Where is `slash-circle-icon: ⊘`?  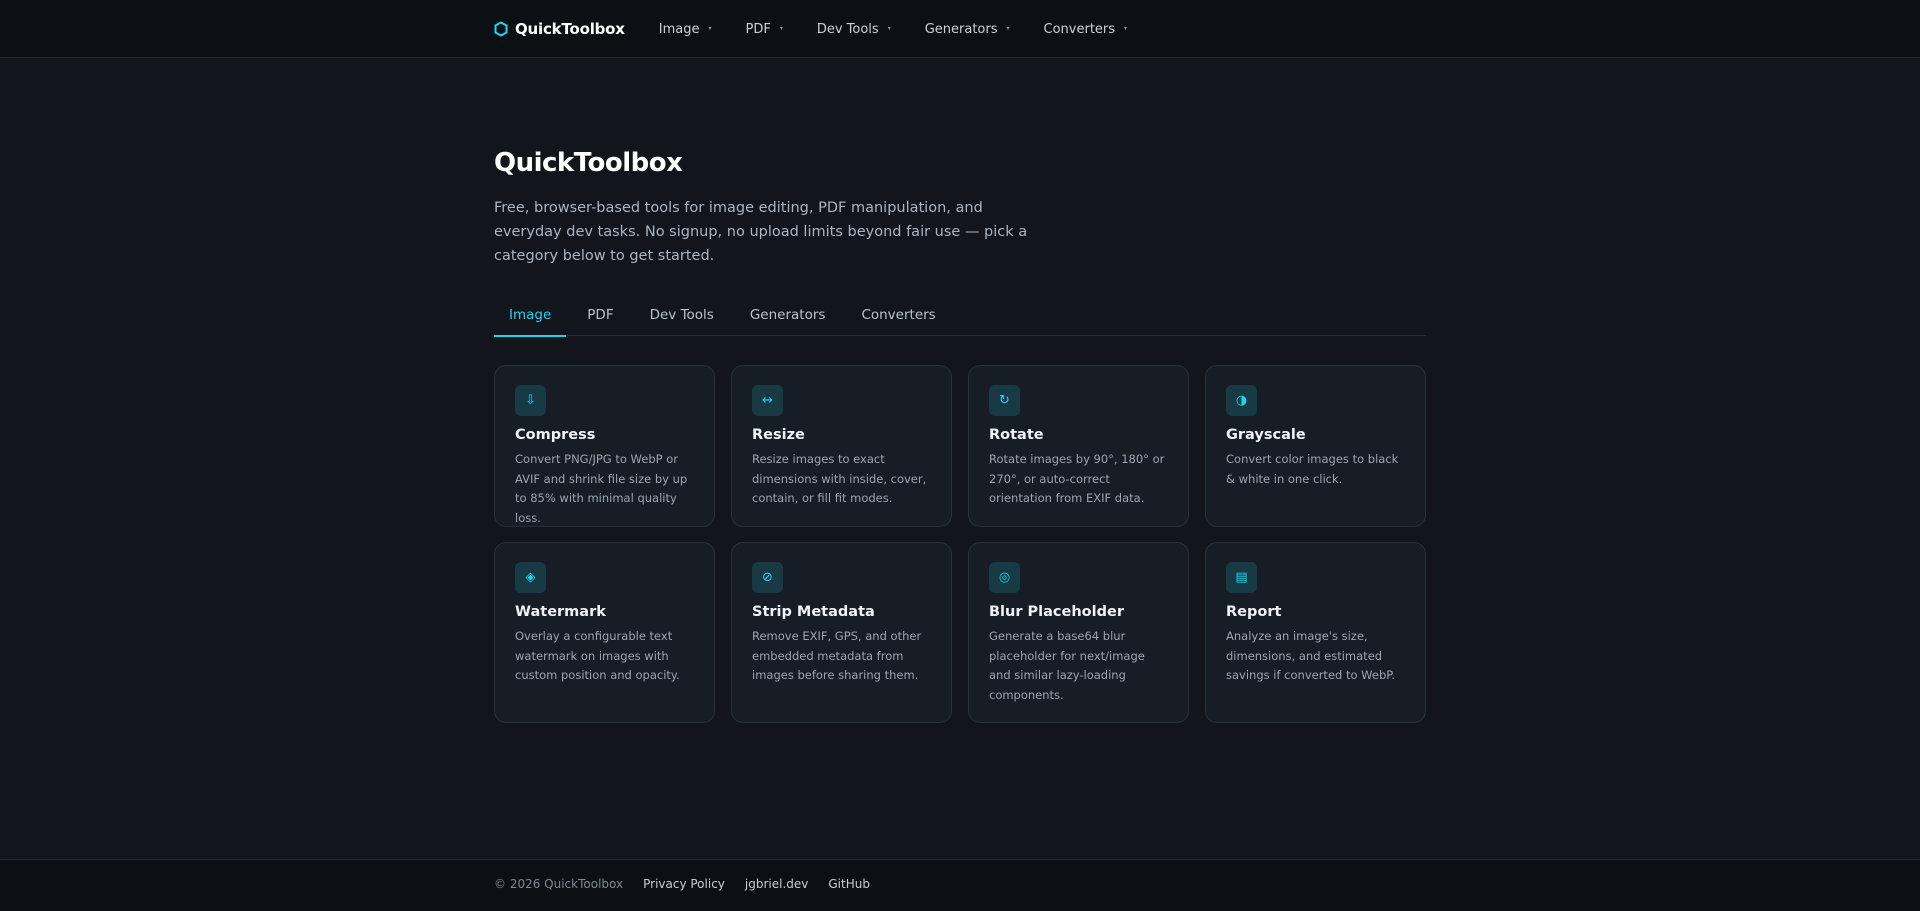
slash-circle-icon: ⊘ is located at coordinates (767, 577).